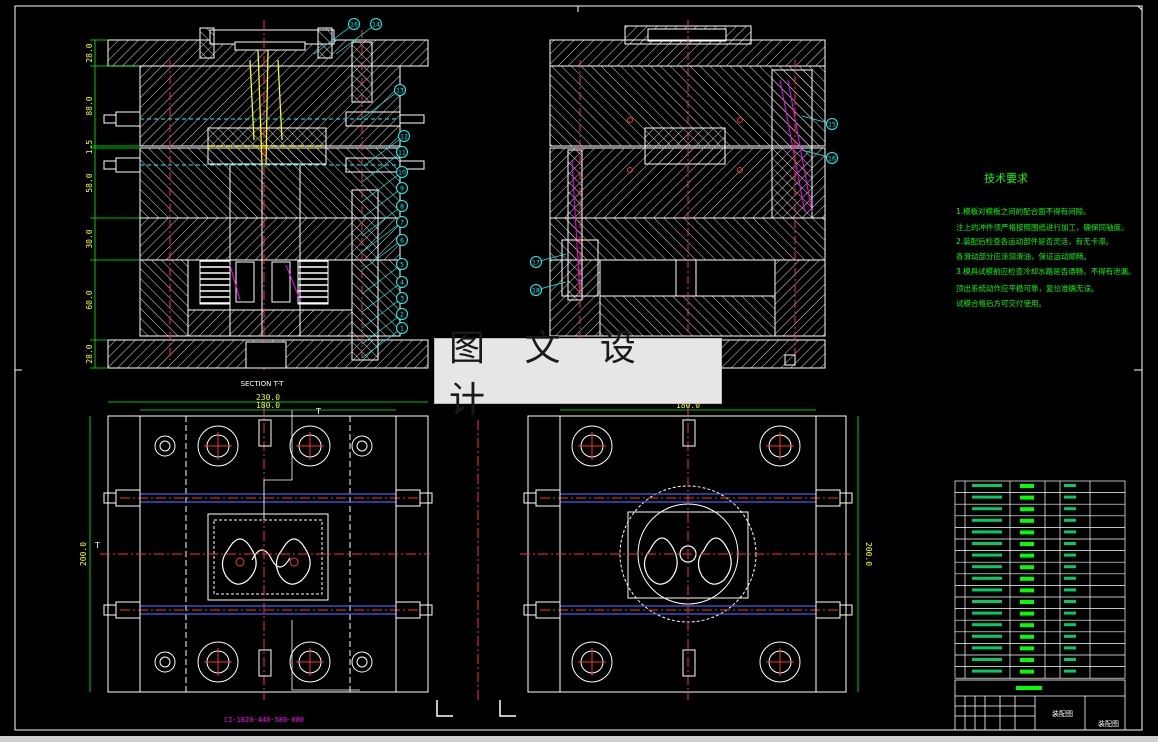 The image size is (1158, 742). I want to click on title-block-name: 装配图, so click(1062, 713).